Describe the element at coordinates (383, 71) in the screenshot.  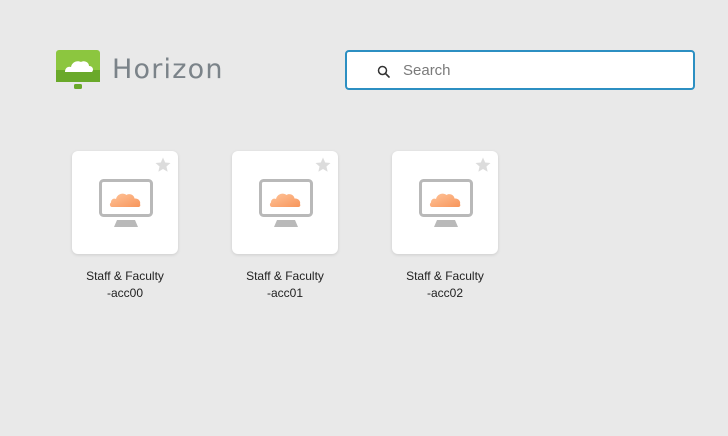
I see `search-icon` at that location.